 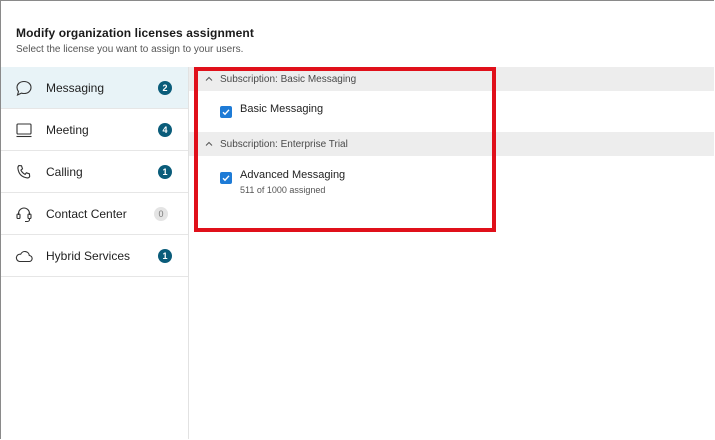 I want to click on cloud-icon, so click(x=24, y=256).